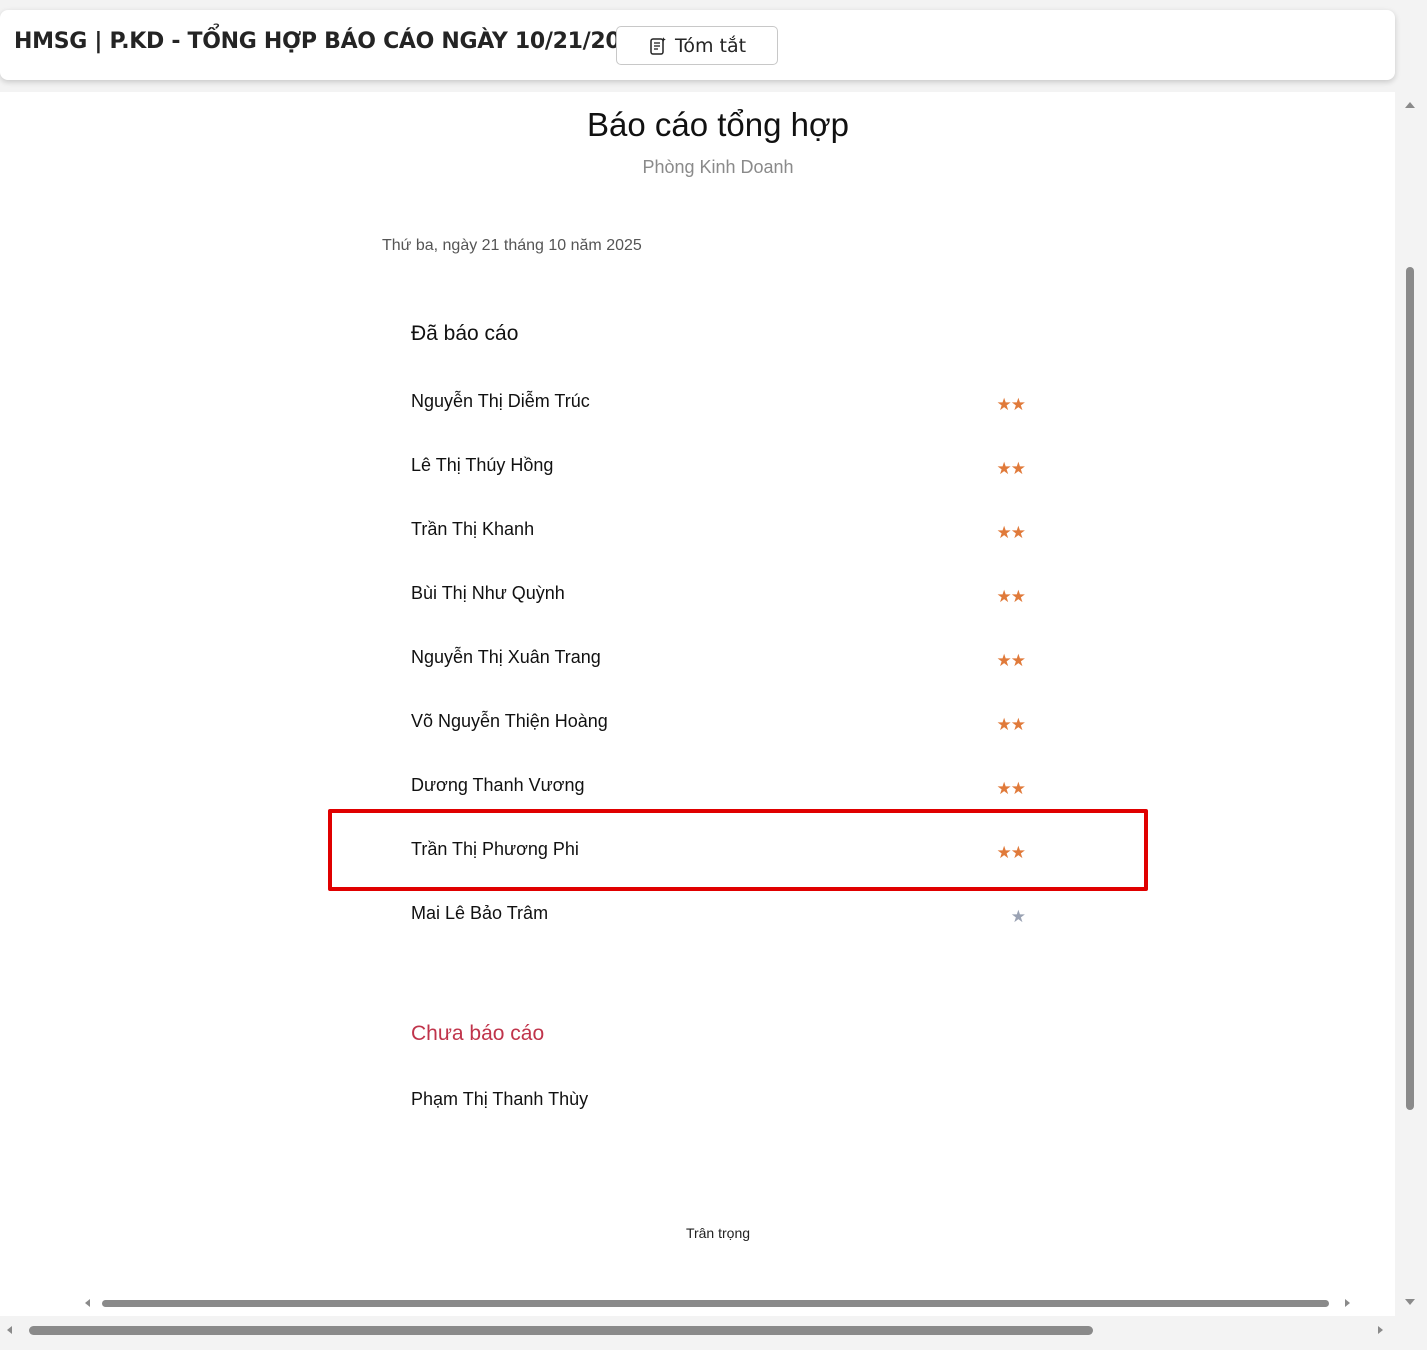  I want to click on vertical-scrollbar, so click(1410, 703).